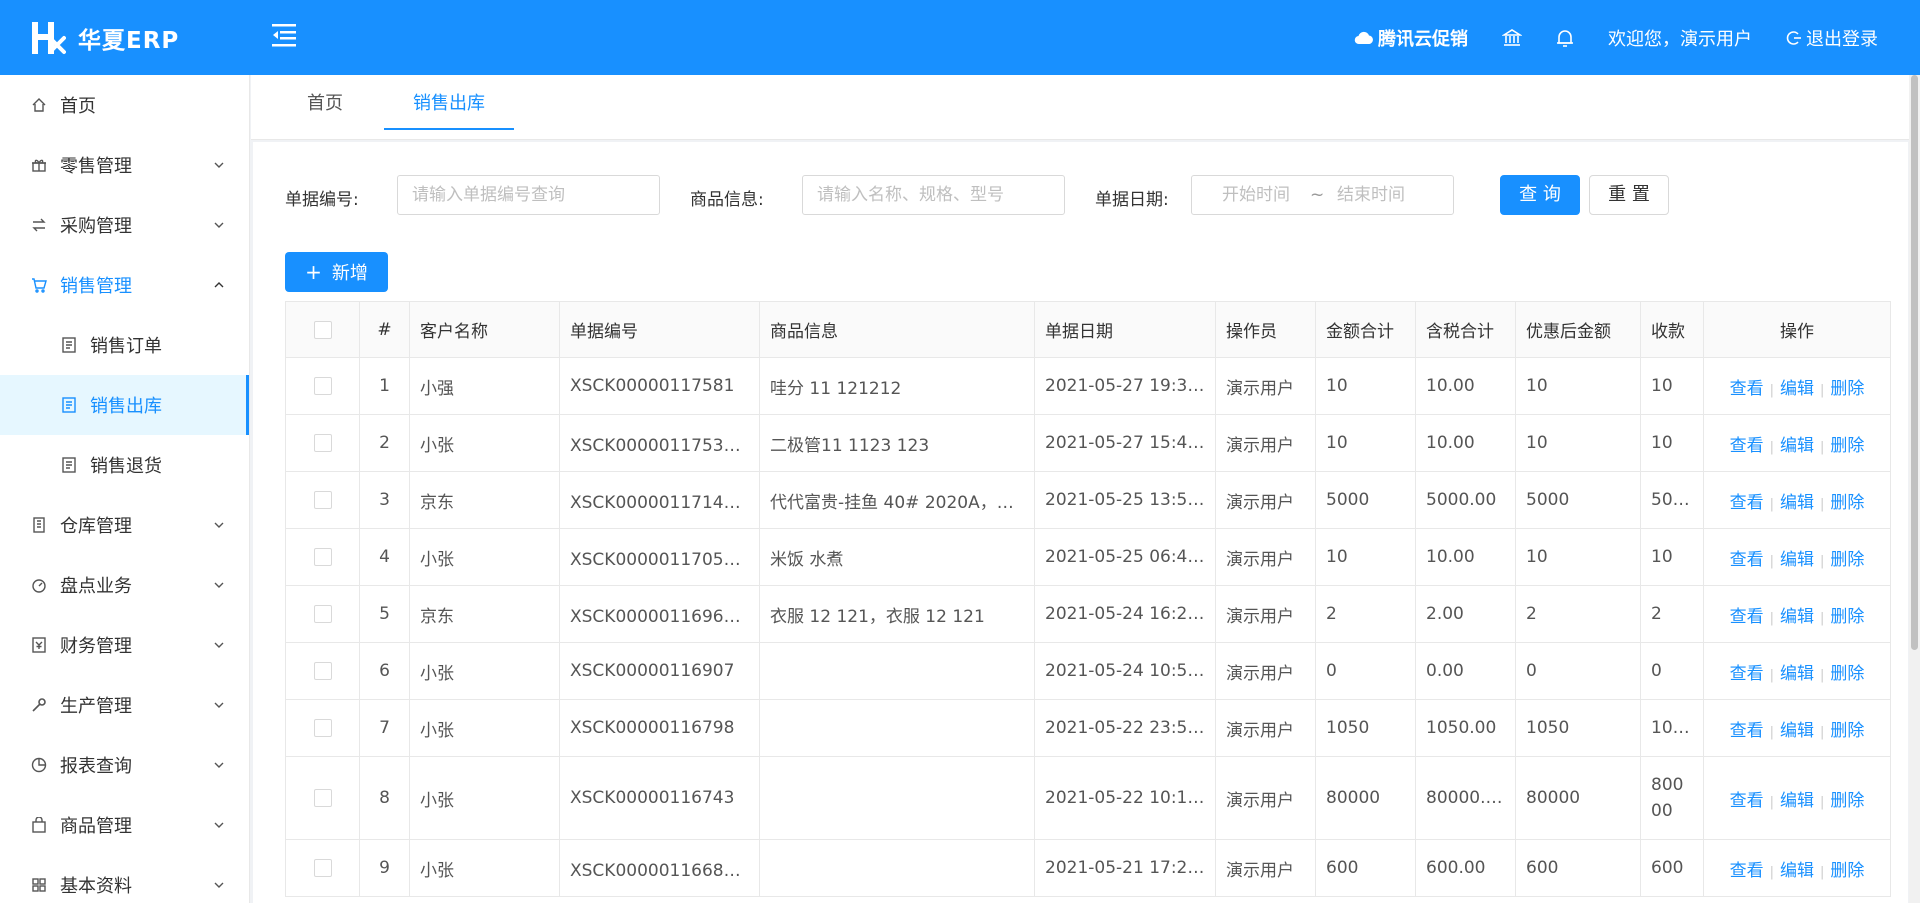 Image resolution: width=1920 pixels, height=903 pixels. Describe the element at coordinates (124, 225) in the screenshot. I see `sidebar-item-purchase: 采购管理` at that location.